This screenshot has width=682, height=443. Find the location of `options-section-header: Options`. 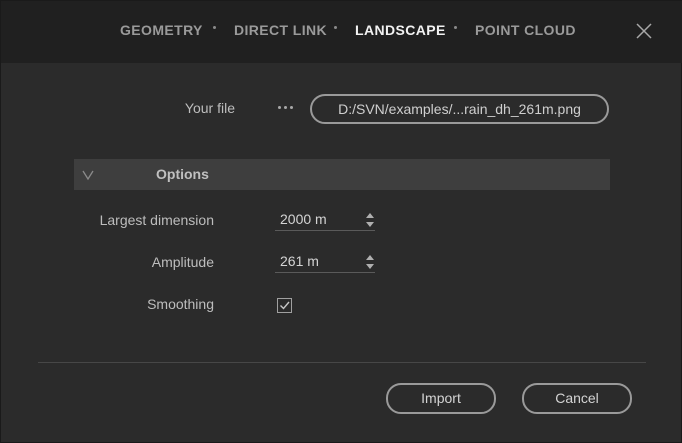

options-section-header: Options is located at coordinates (342, 174).